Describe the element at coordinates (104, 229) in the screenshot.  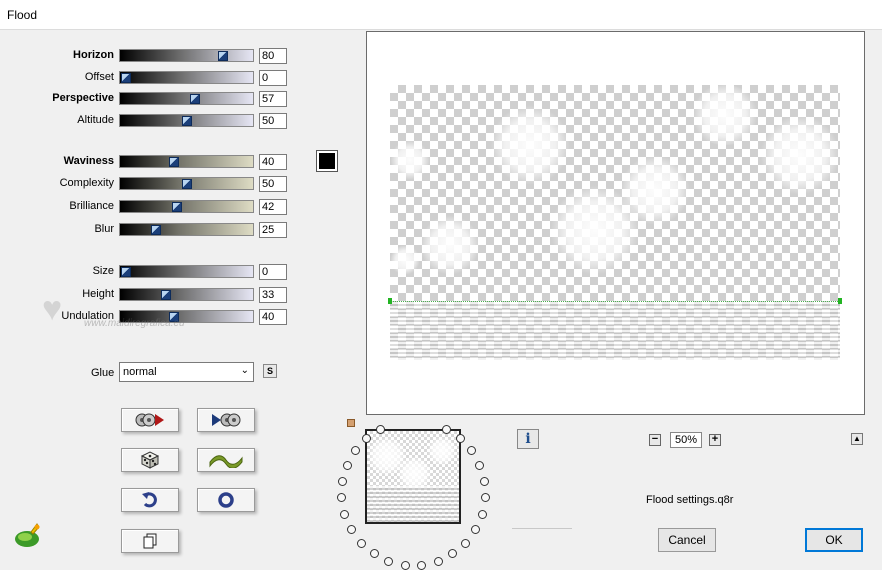
I see `blur-label: Blur` at that location.